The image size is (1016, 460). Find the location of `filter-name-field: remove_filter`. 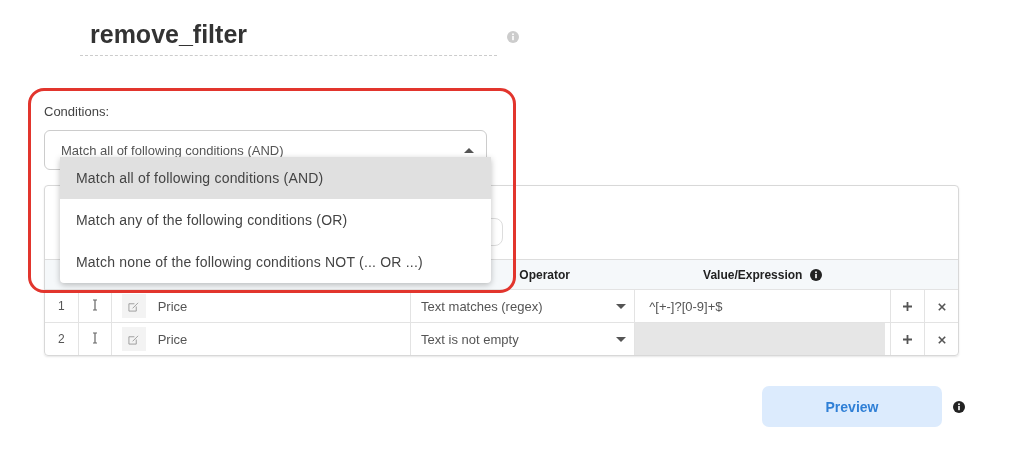

filter-name-field: remove_filter is located at coordinates (288, 37).